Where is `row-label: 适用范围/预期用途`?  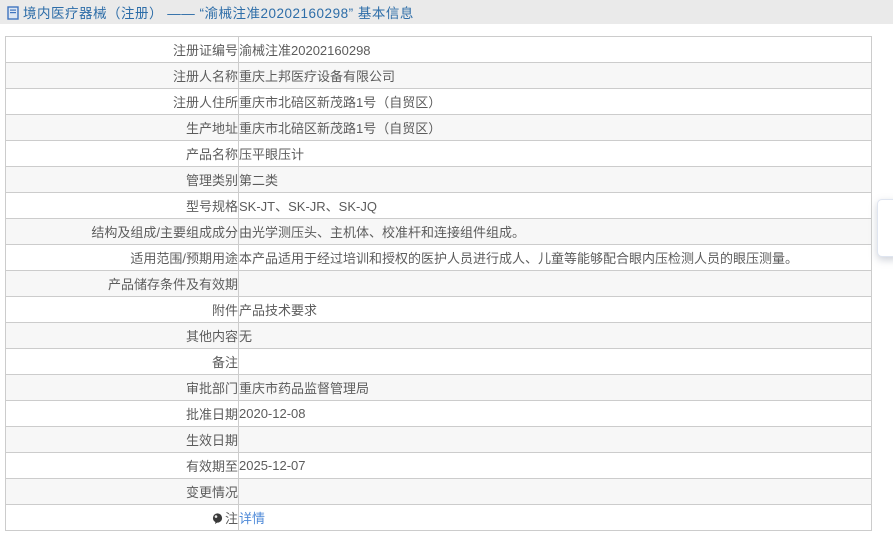 row-label: 适用范围/预期用途 is located at coordinates (122, 257).